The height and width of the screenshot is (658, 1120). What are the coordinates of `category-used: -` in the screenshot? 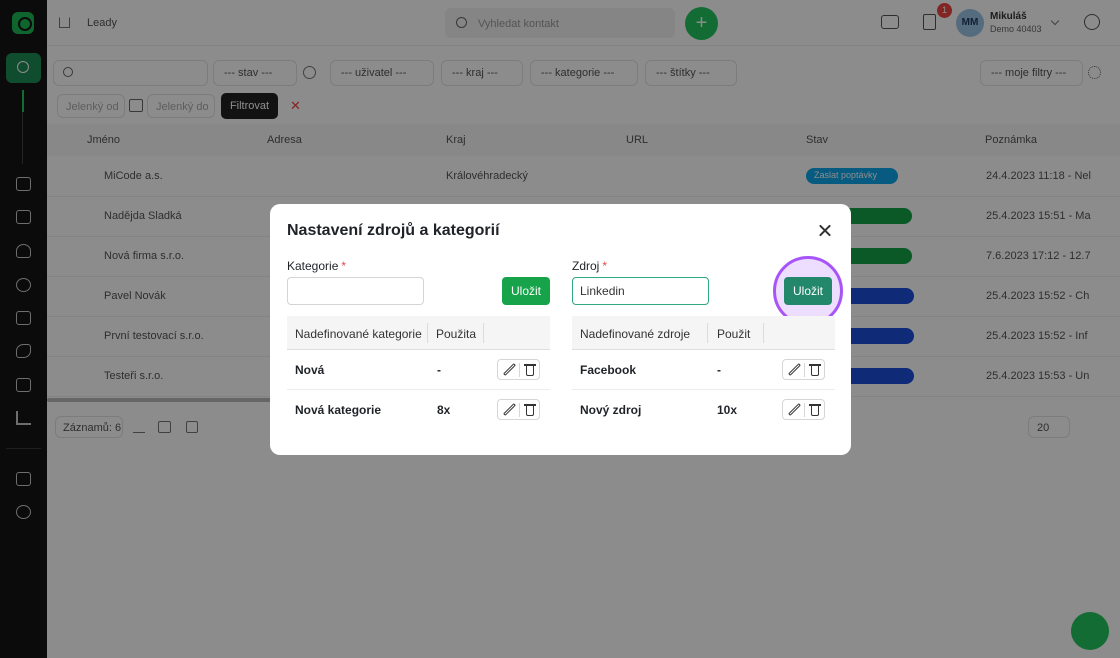 It's located at (439, 370).